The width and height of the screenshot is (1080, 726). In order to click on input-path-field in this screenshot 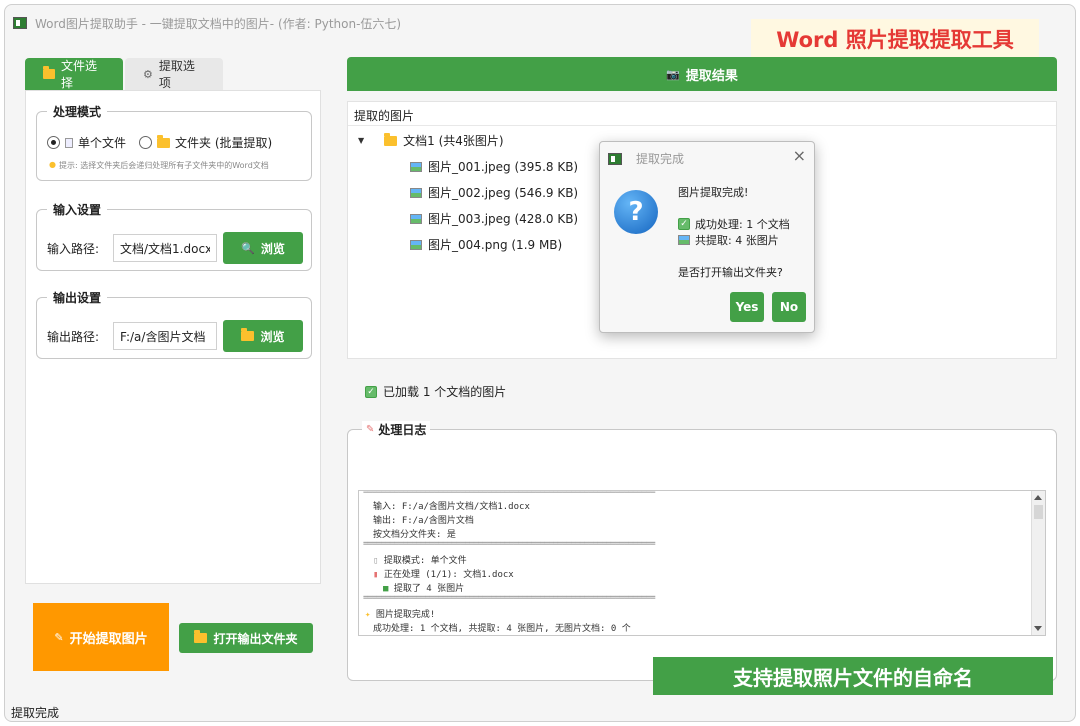, I will do `click(165, 248)`.